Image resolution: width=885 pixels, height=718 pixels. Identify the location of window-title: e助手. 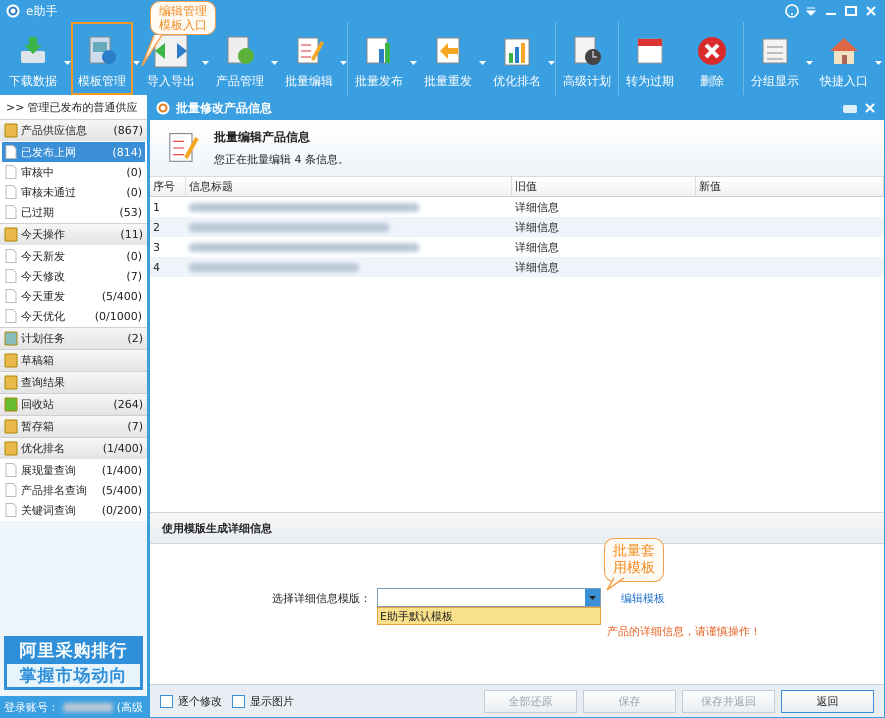
(42, 11).